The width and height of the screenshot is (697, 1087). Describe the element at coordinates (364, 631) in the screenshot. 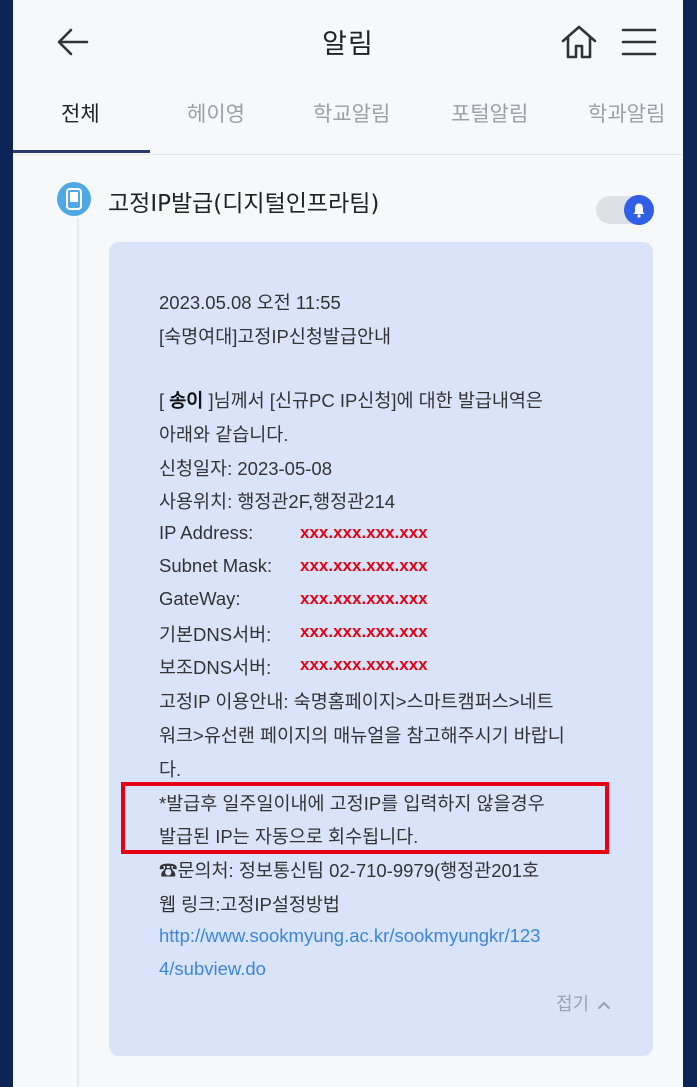

I see `primary-dns-value: xxx.xxx.xxx.xxx` at that location.